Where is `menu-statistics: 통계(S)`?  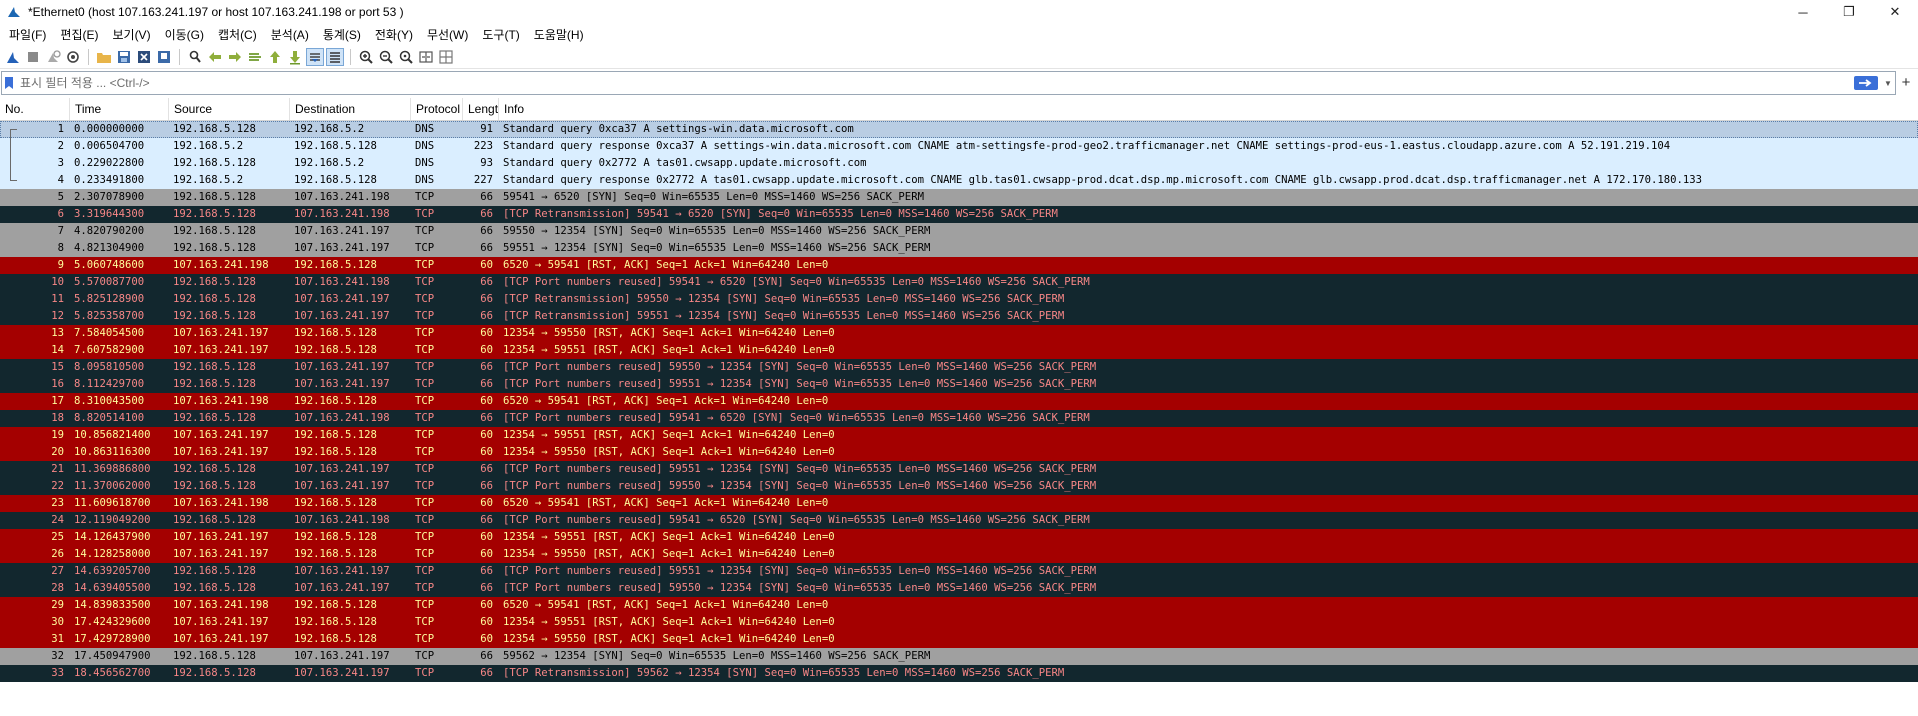 menu-statistics: 통계(S) is located at coordinates (342, 35).